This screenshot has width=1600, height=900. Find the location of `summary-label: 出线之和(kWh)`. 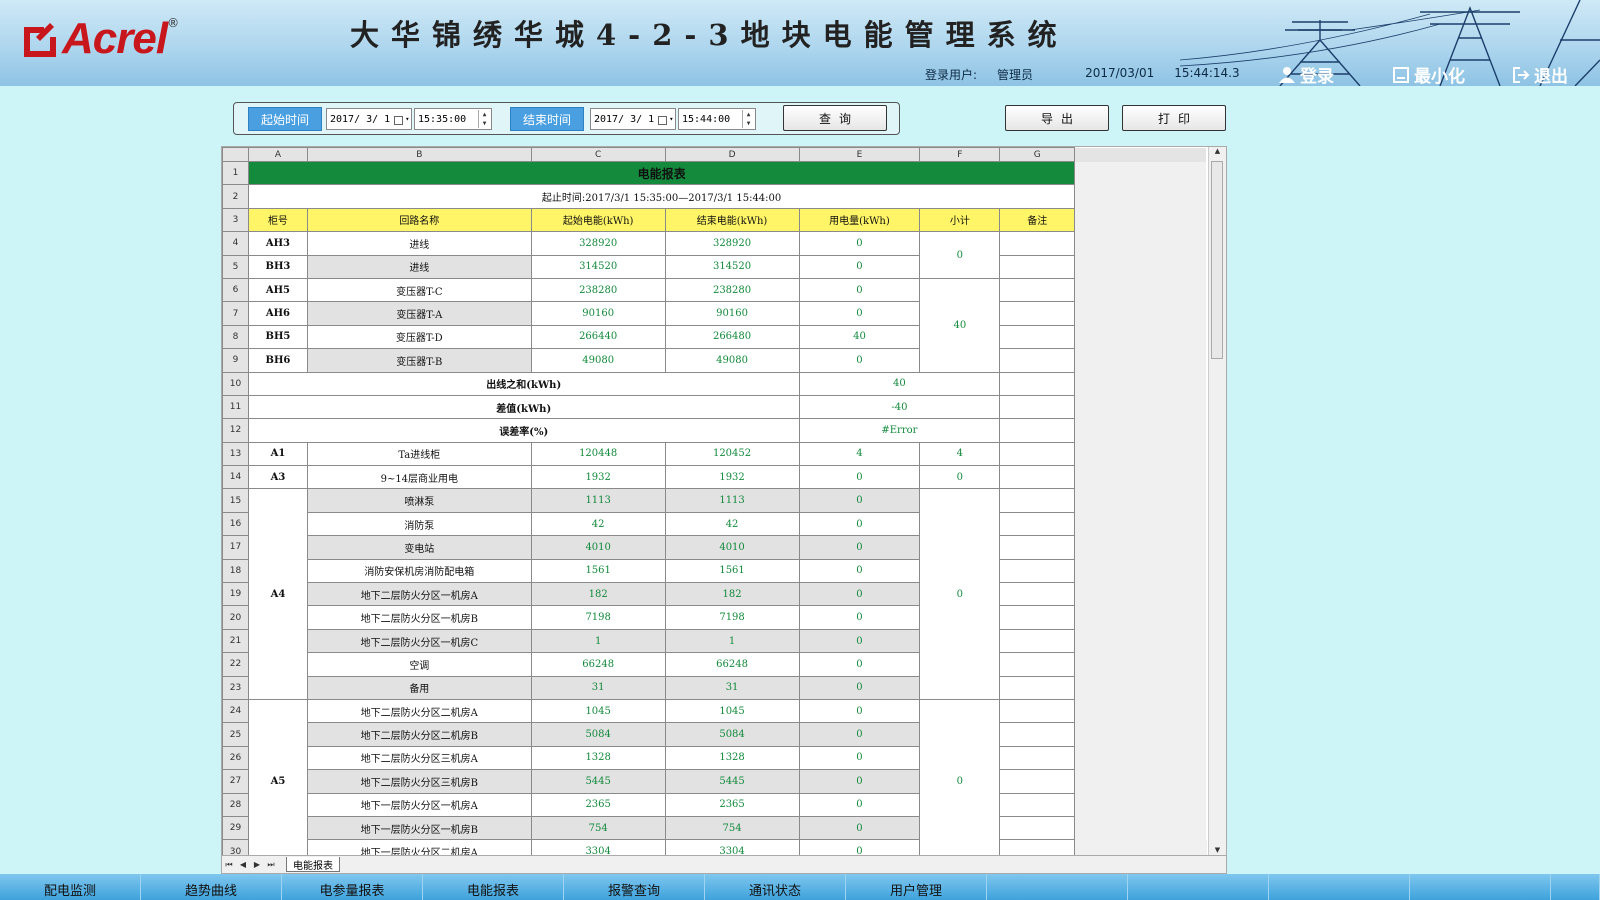

summary-label: 出线之和(kWh) is located at coordinates (523, 383).